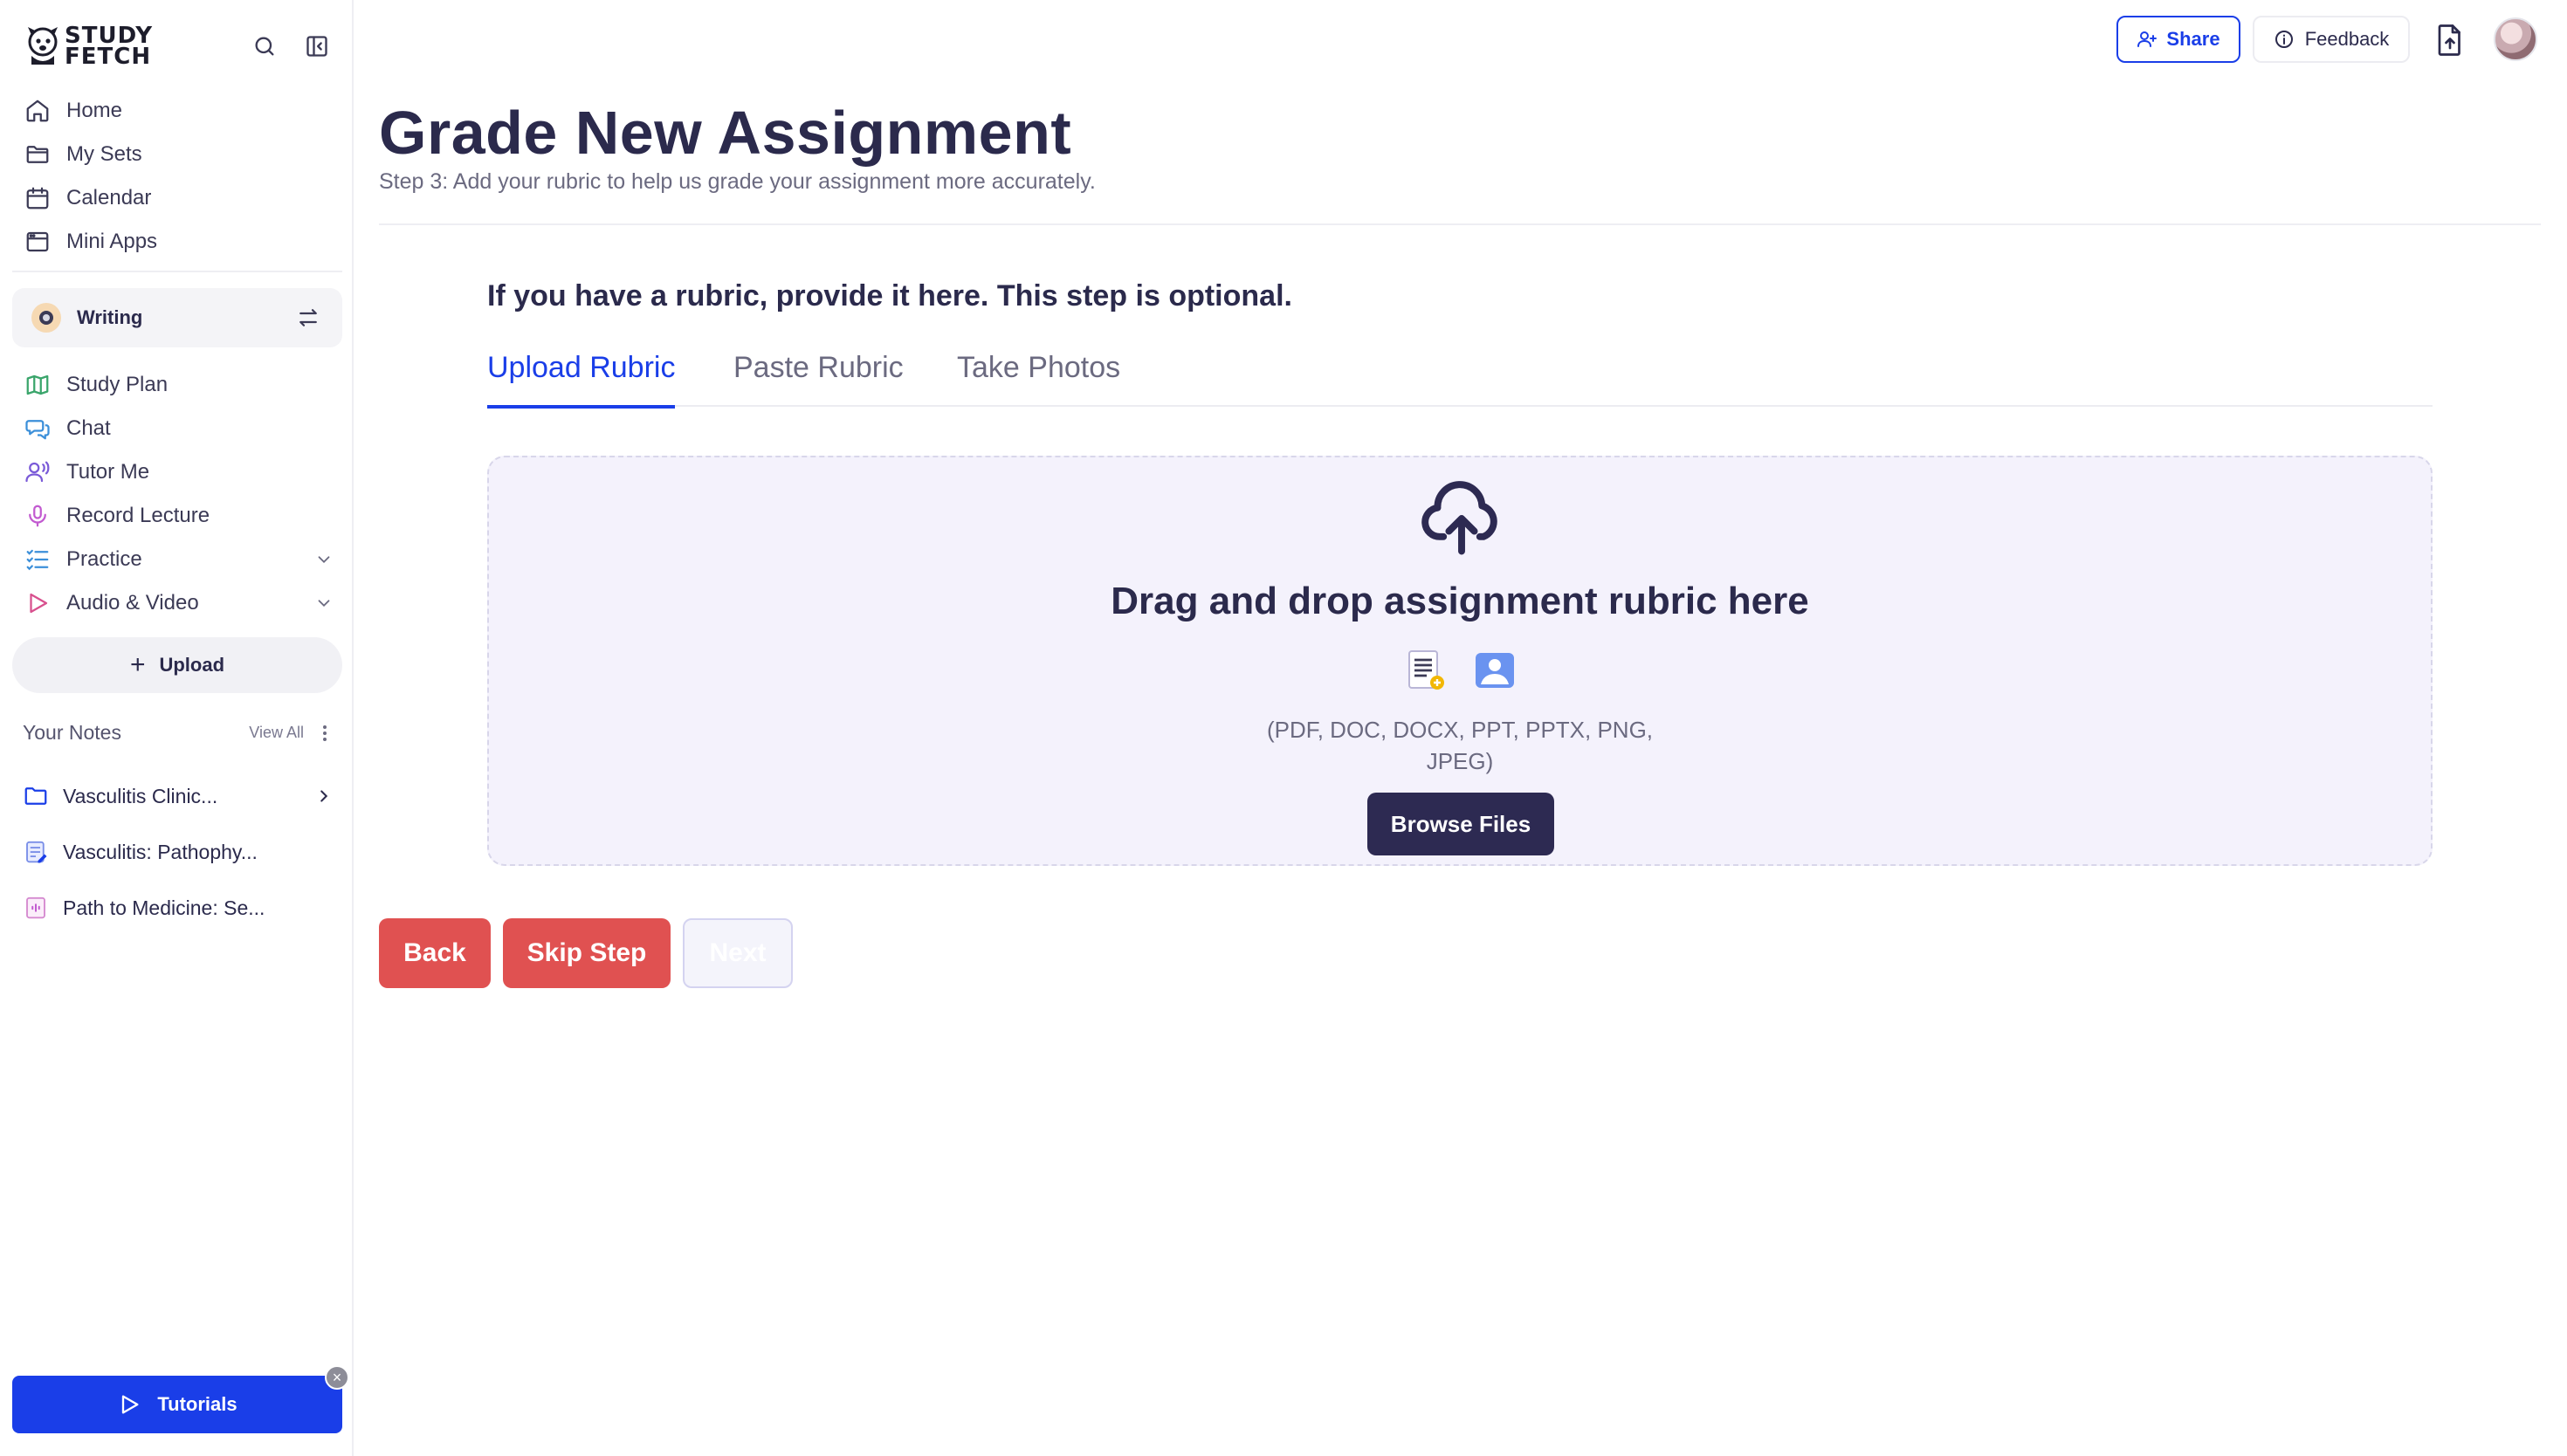  Describe the element at coordinates (177, 559) in the screenshot. I see `nav-practice: Practice` at that location.